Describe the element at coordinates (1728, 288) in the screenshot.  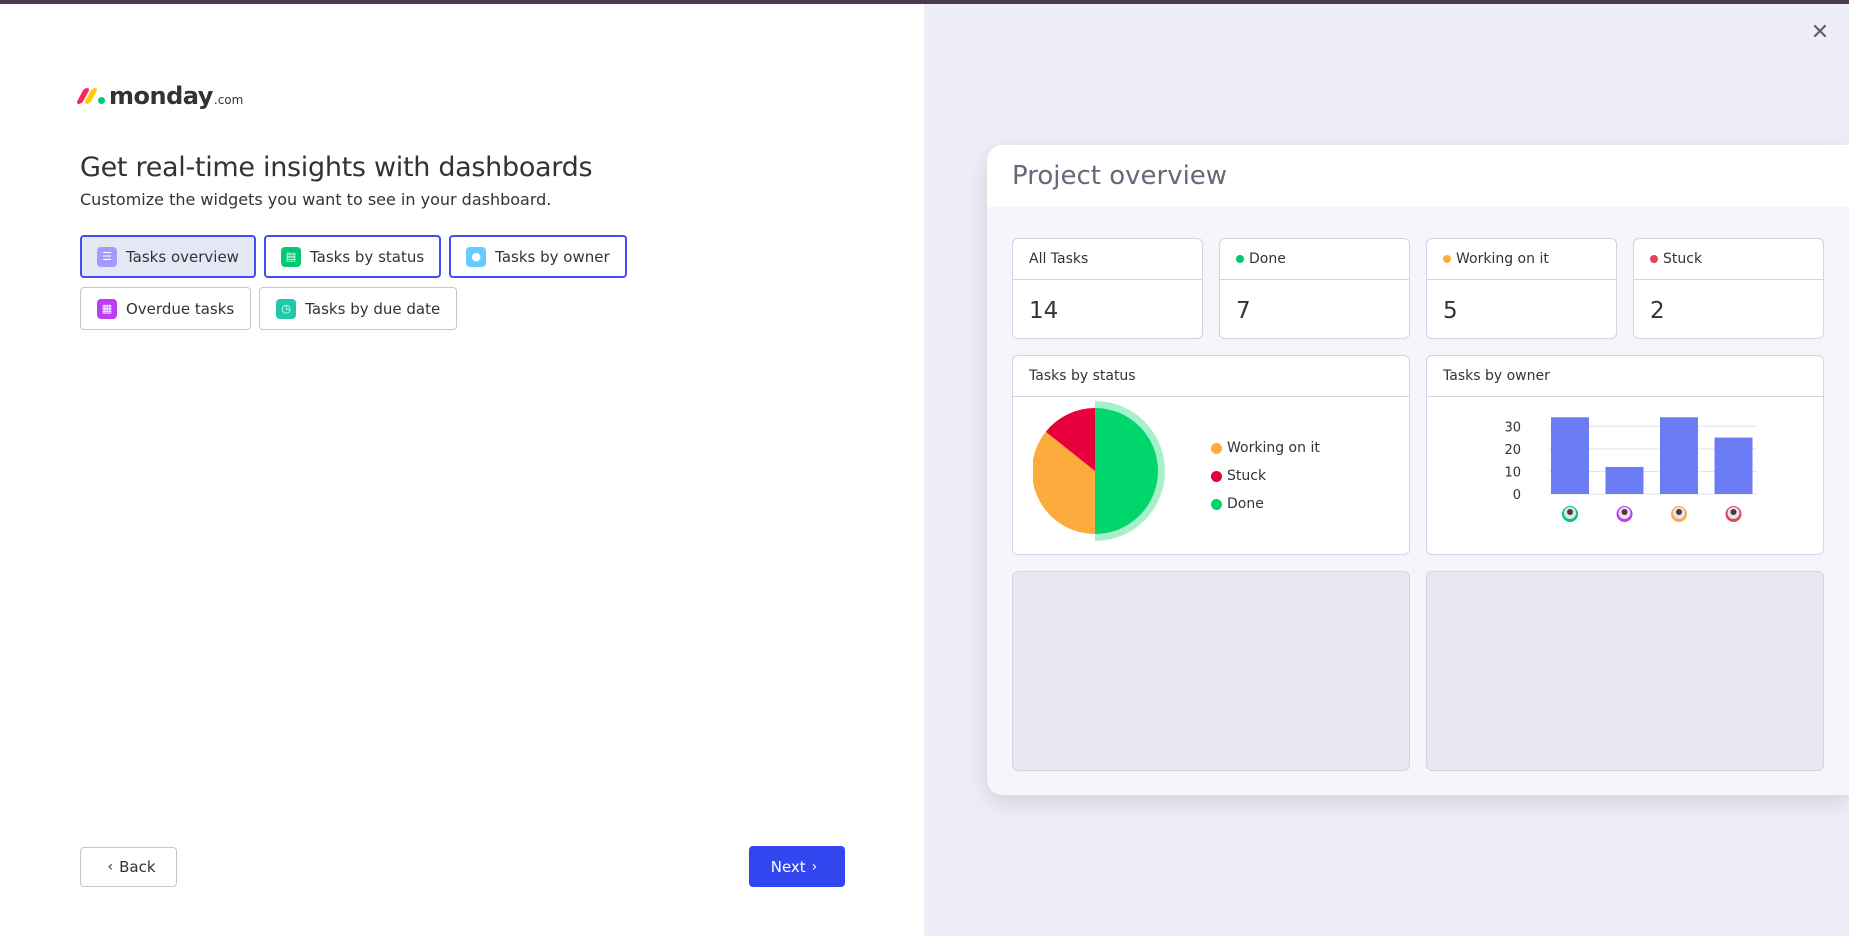
I see `stat-card-stuck: Stuck 2` at that location.